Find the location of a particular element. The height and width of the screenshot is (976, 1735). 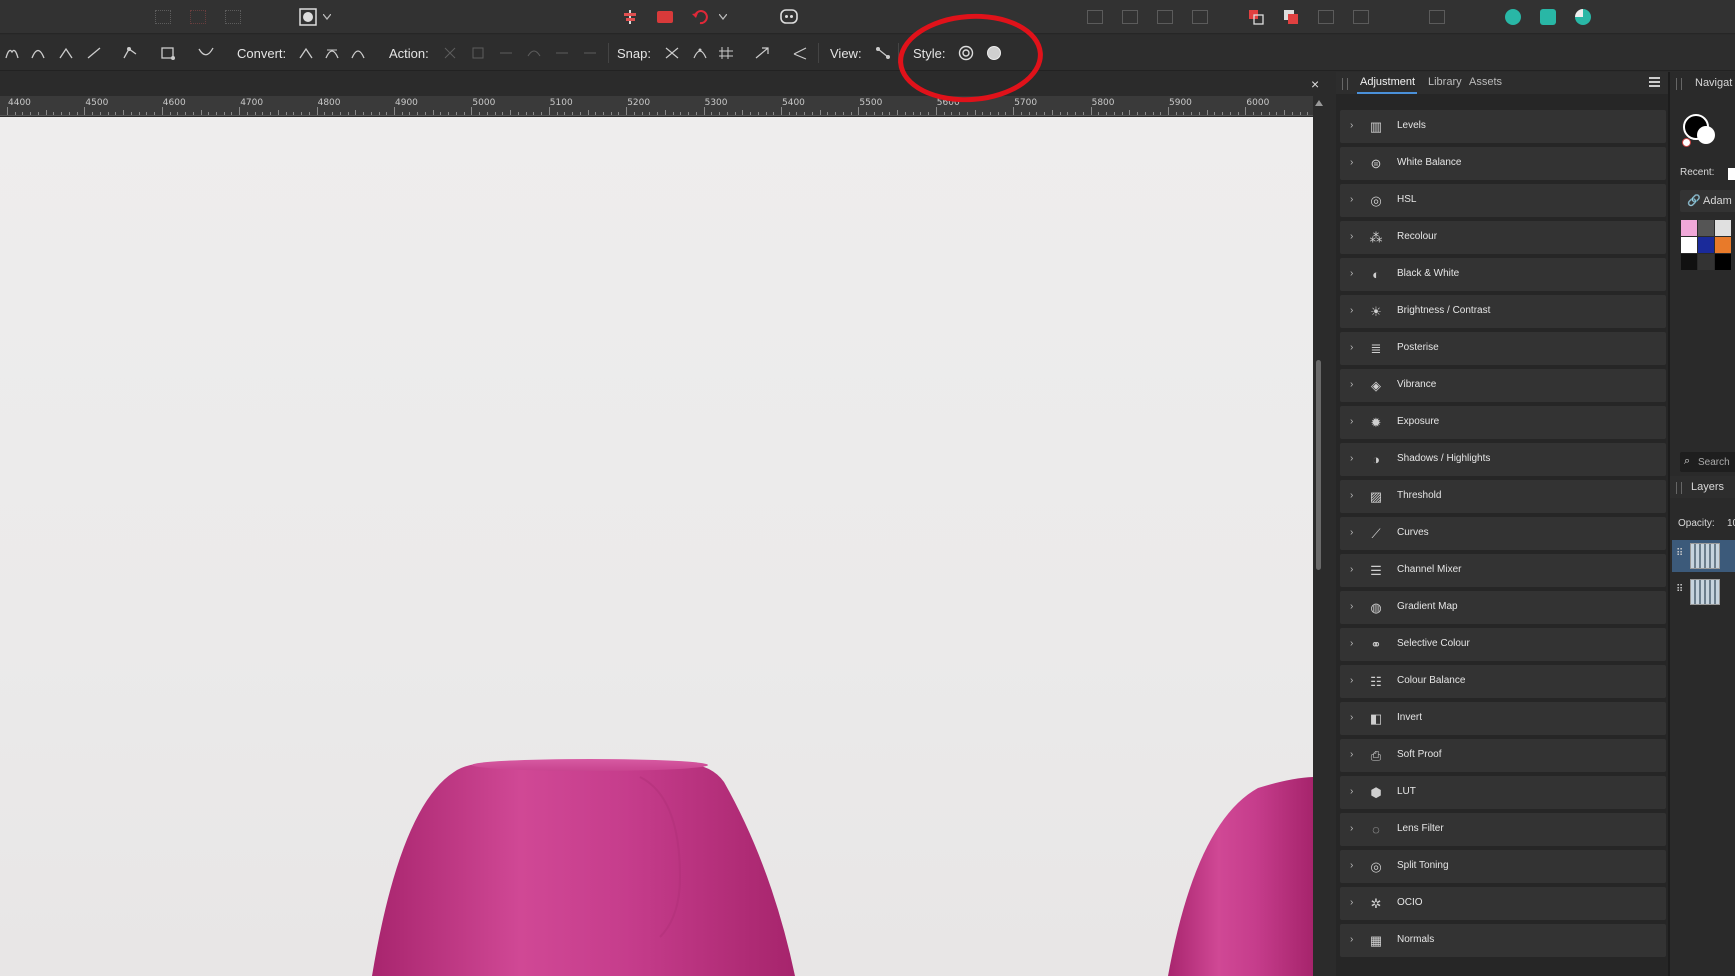

panel-menu-icon is located at coordinates (1654, 82).